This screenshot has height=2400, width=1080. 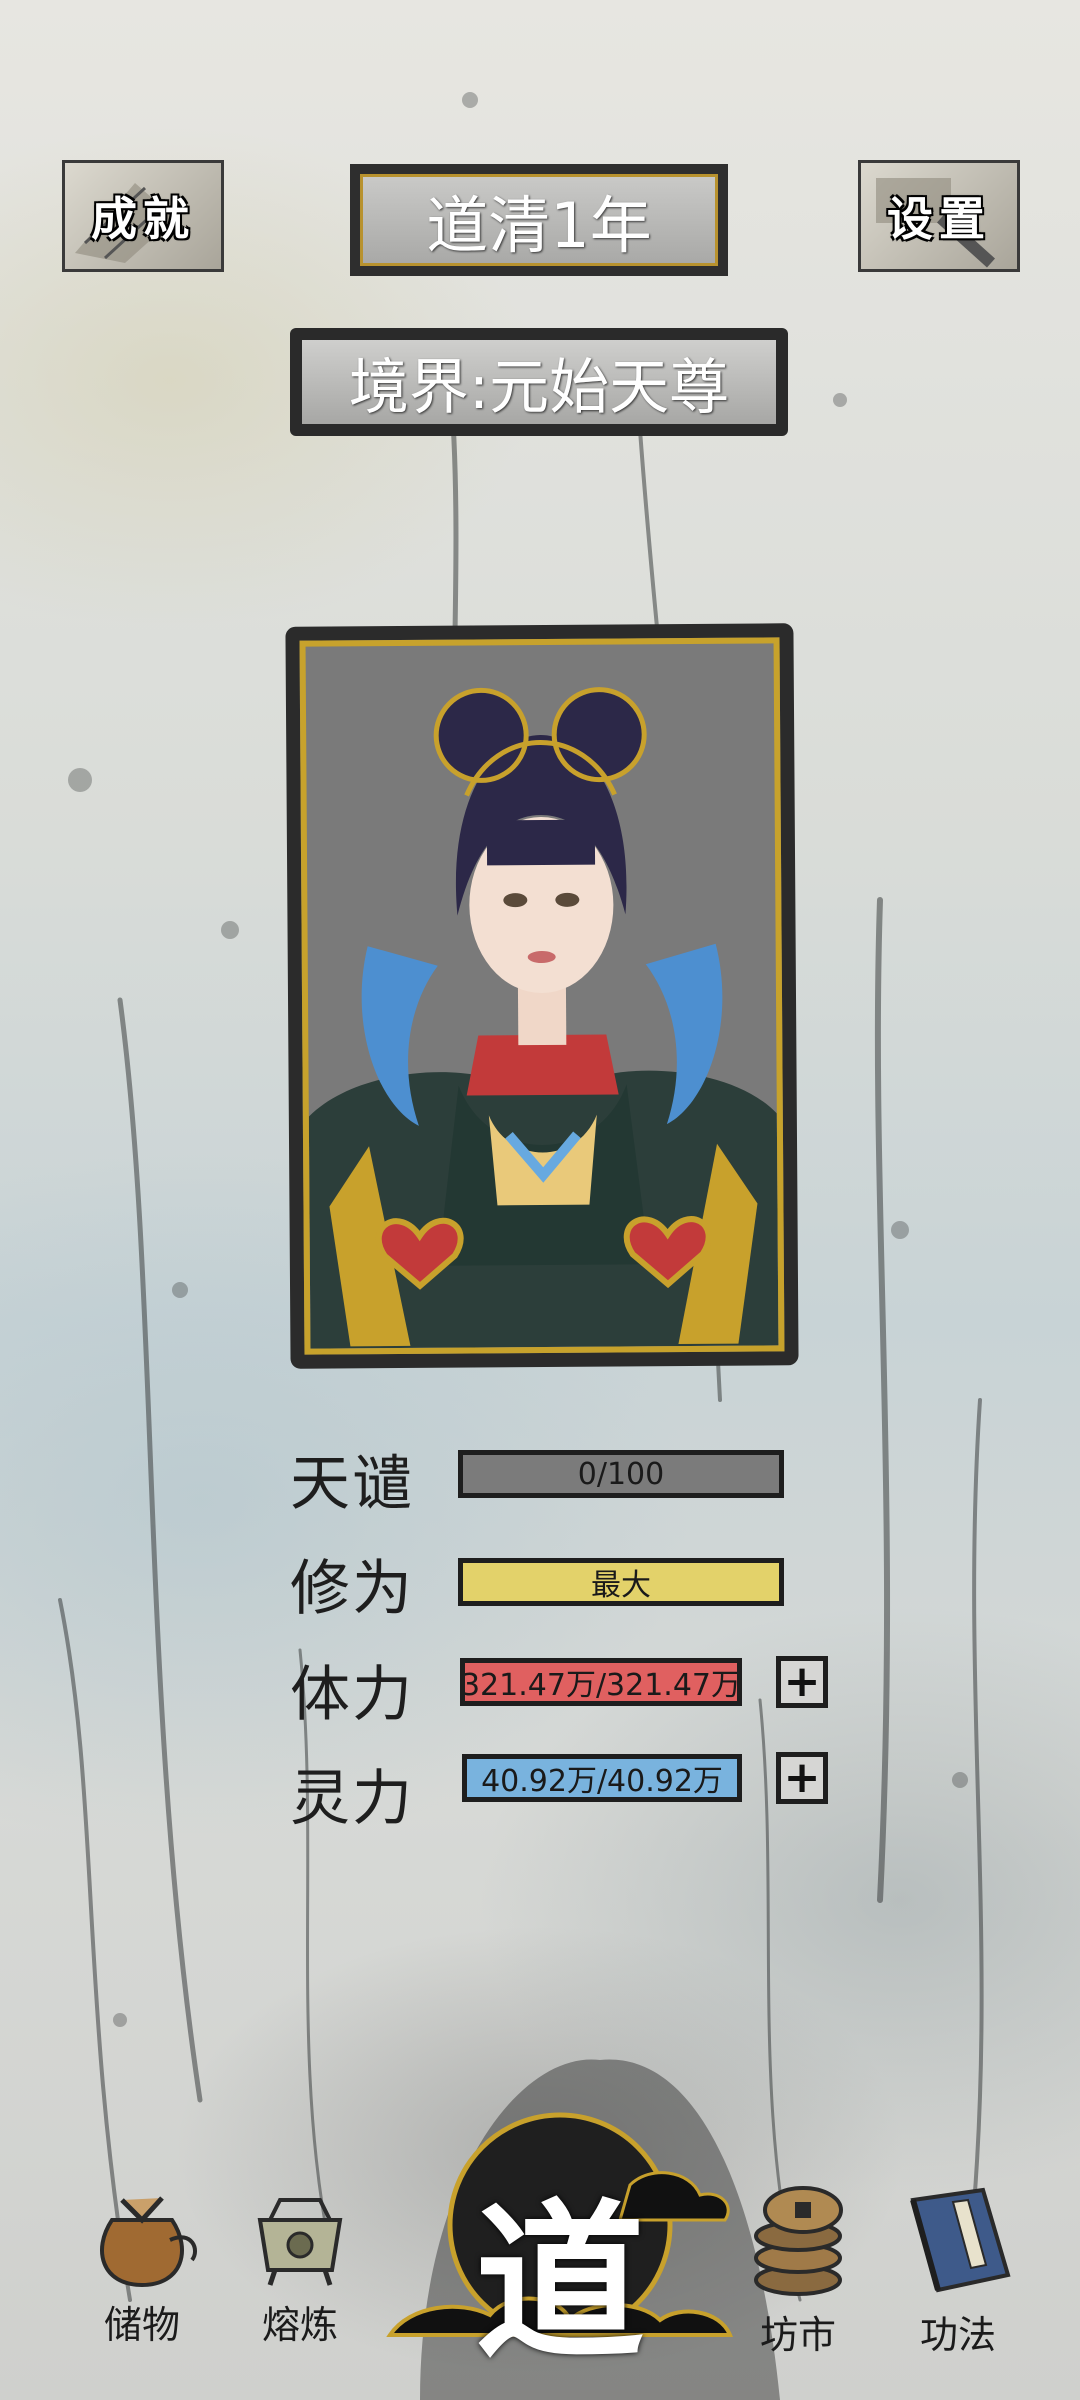 What do you see at coordinates (960, 2240) in the screenshot?
I see `book-icon` at bounding box center [960, 2240].